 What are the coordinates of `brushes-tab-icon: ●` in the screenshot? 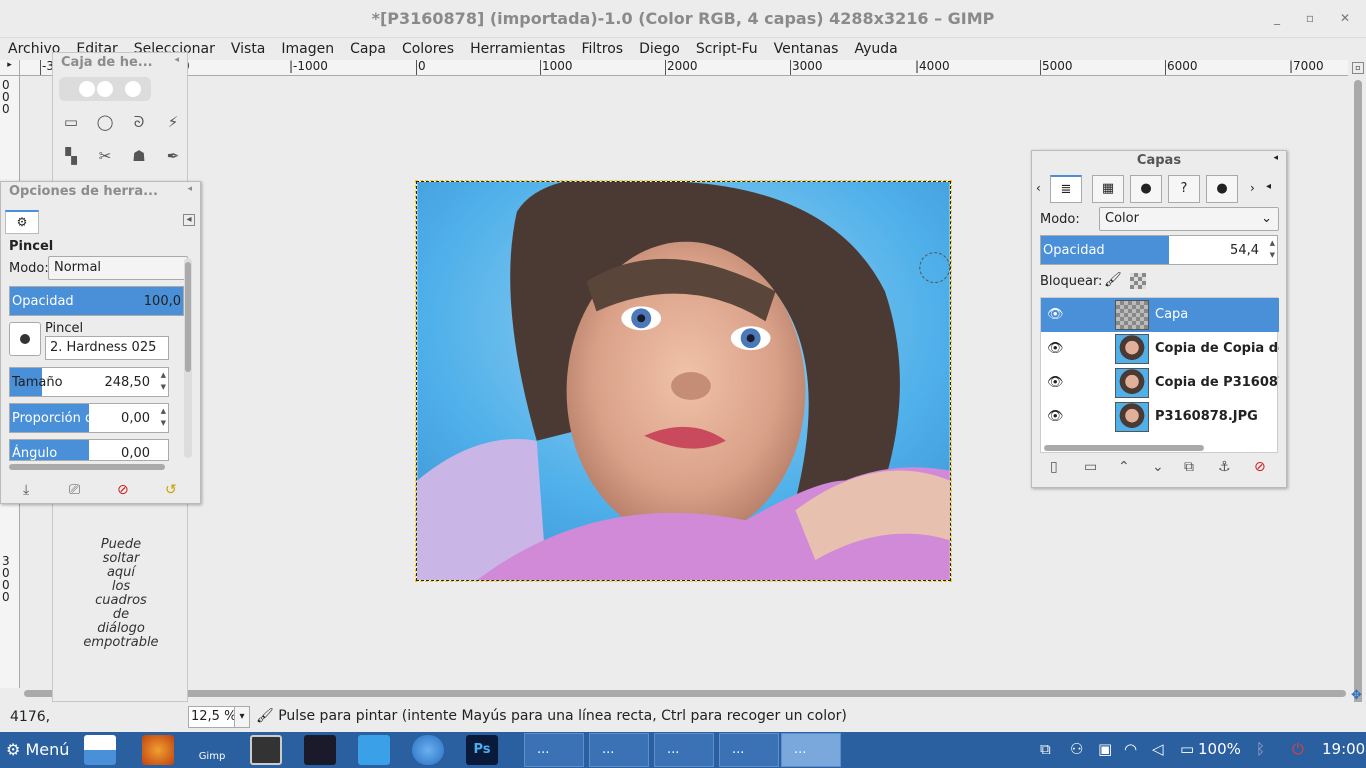 It's located at (1146, 189).